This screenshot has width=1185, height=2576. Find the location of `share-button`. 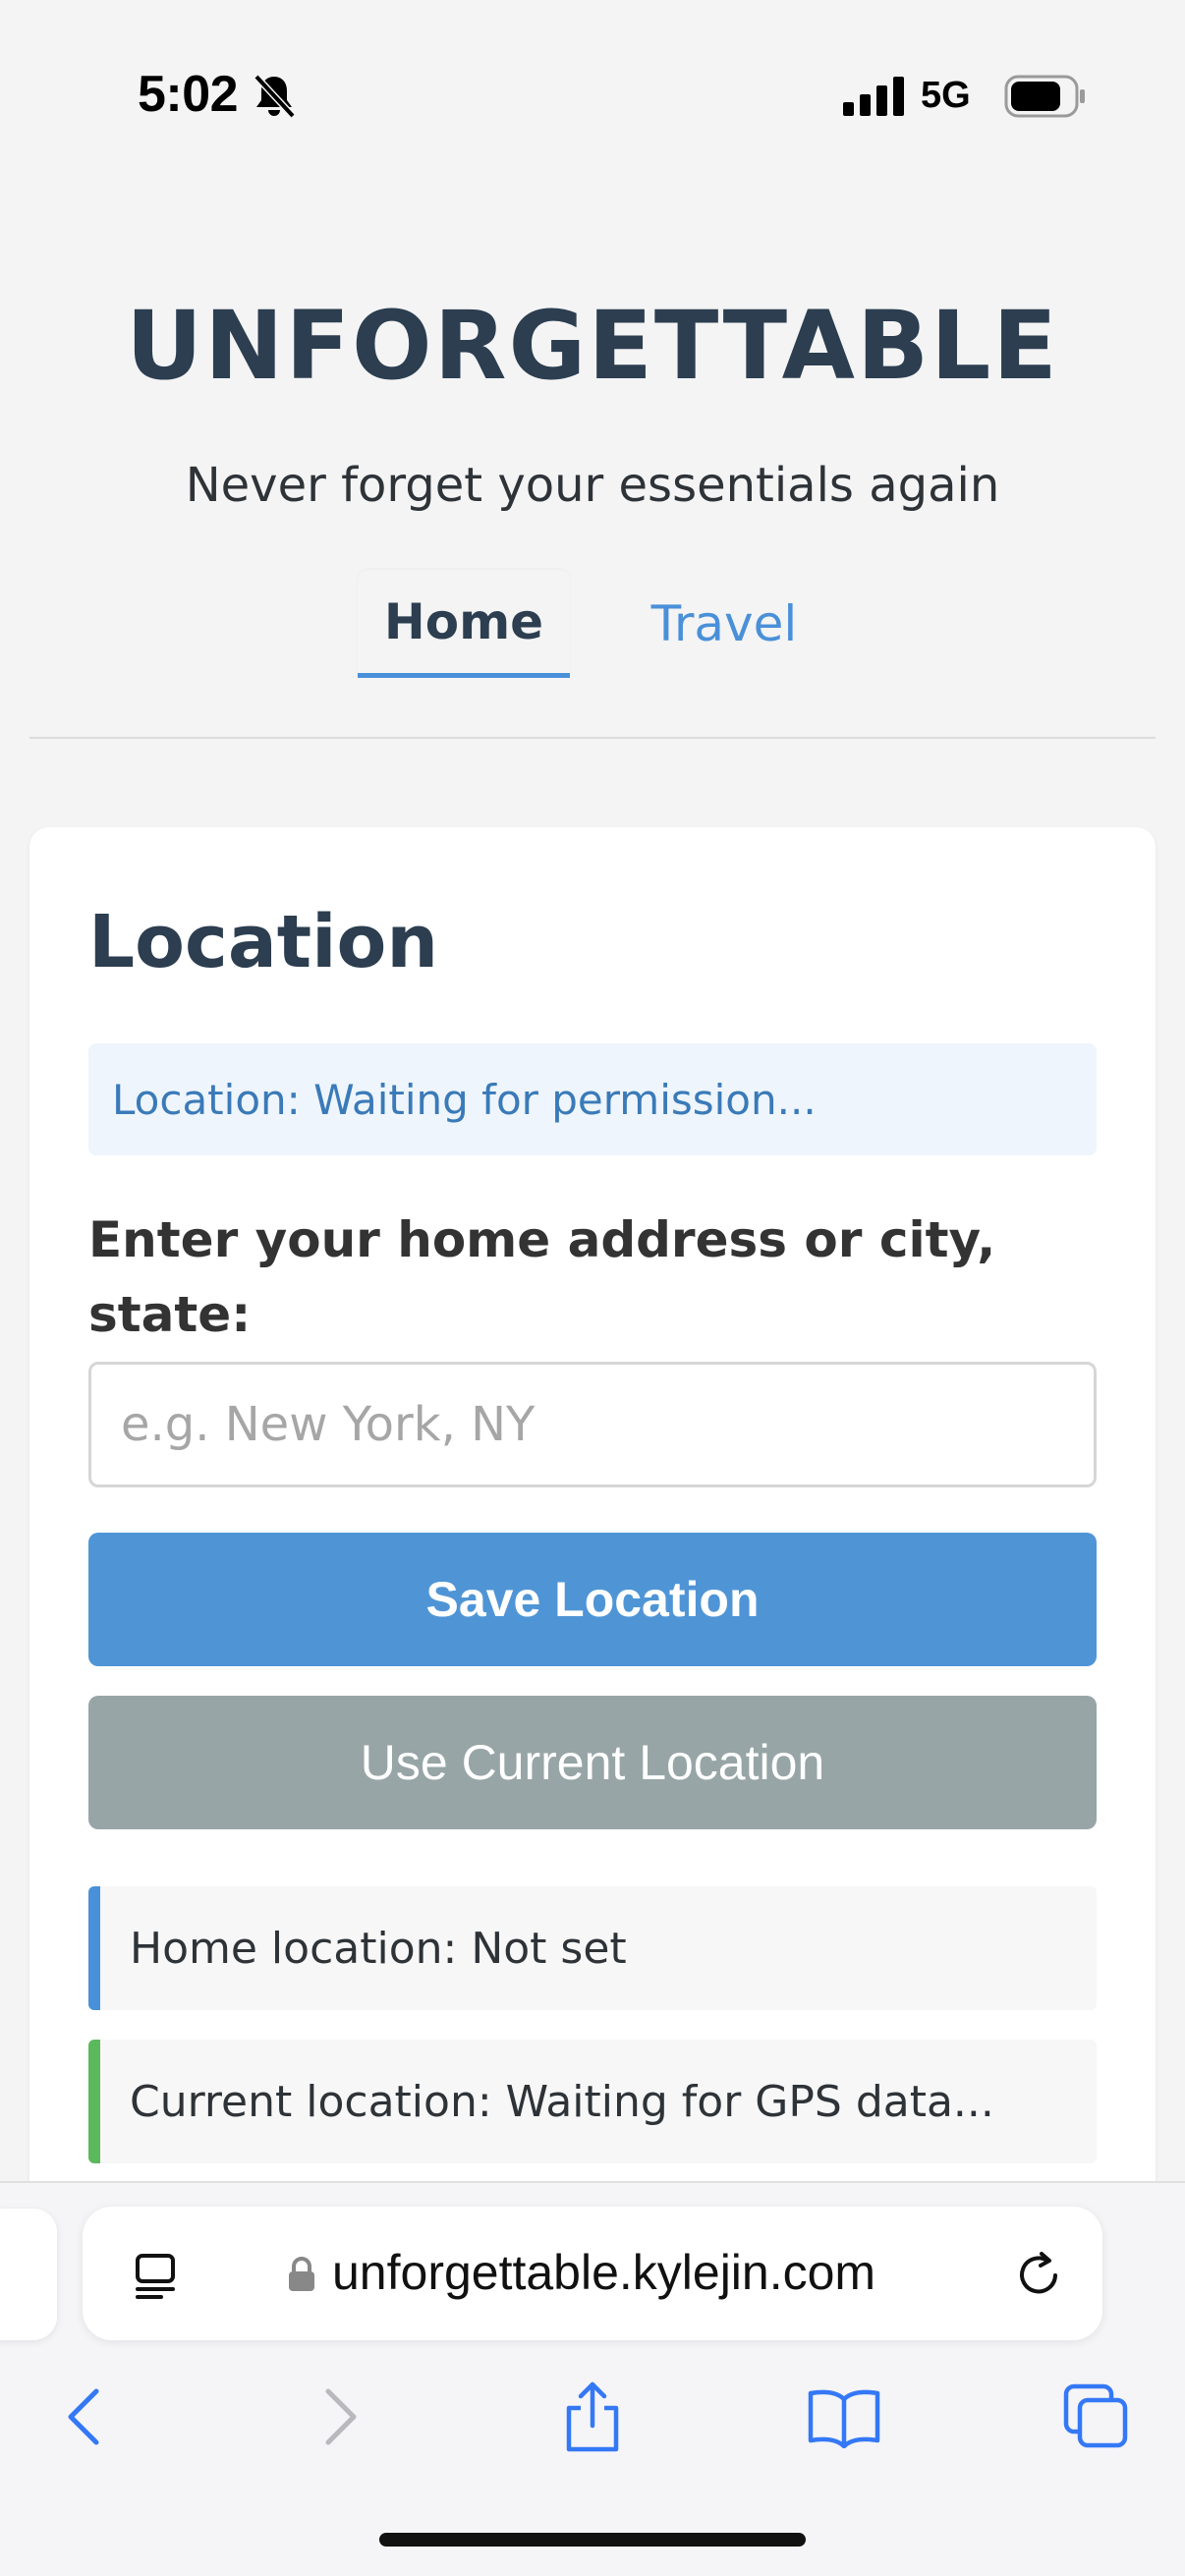

share-button is located at coordinates (592, 2417).